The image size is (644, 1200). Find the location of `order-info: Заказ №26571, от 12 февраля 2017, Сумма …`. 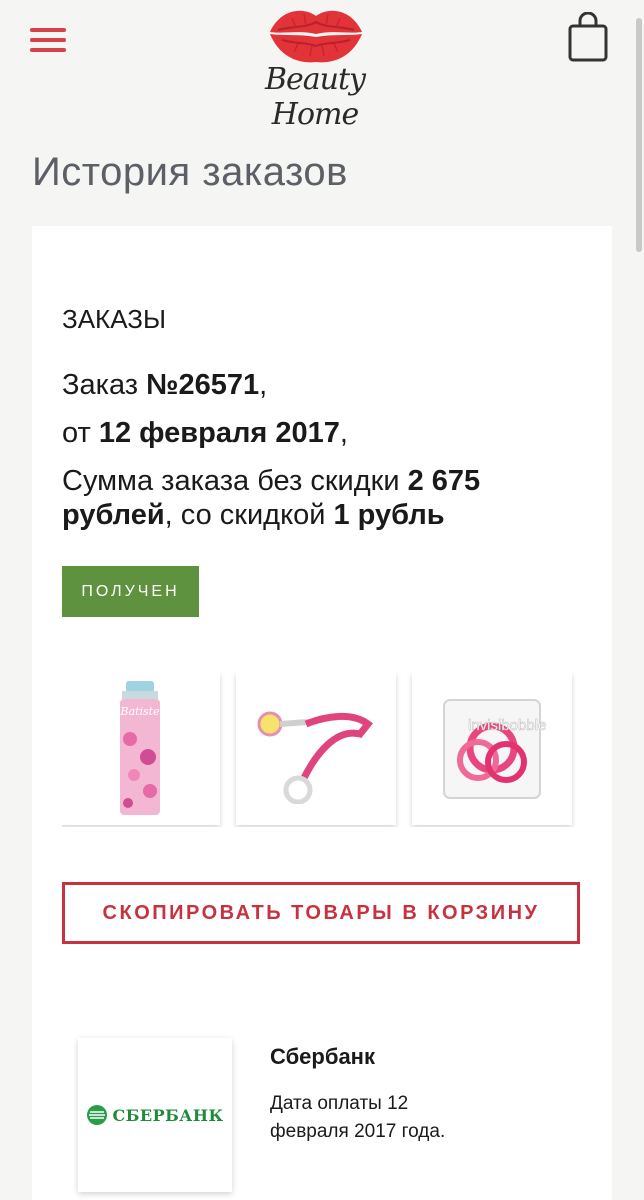

order-info: Заказ №26571, от 12 февраля 2017, Сумма … is located at coordinates (312, 450).